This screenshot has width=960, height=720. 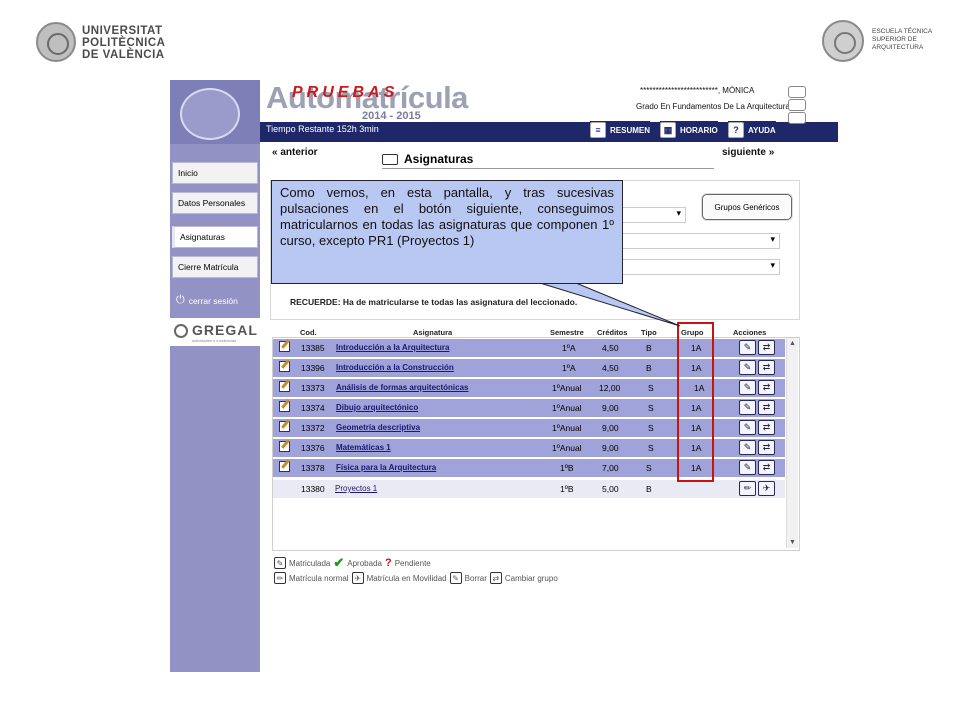 I want to click on sidebar-item-datos-personales: Datos Personales, so click(x=215, y=203).